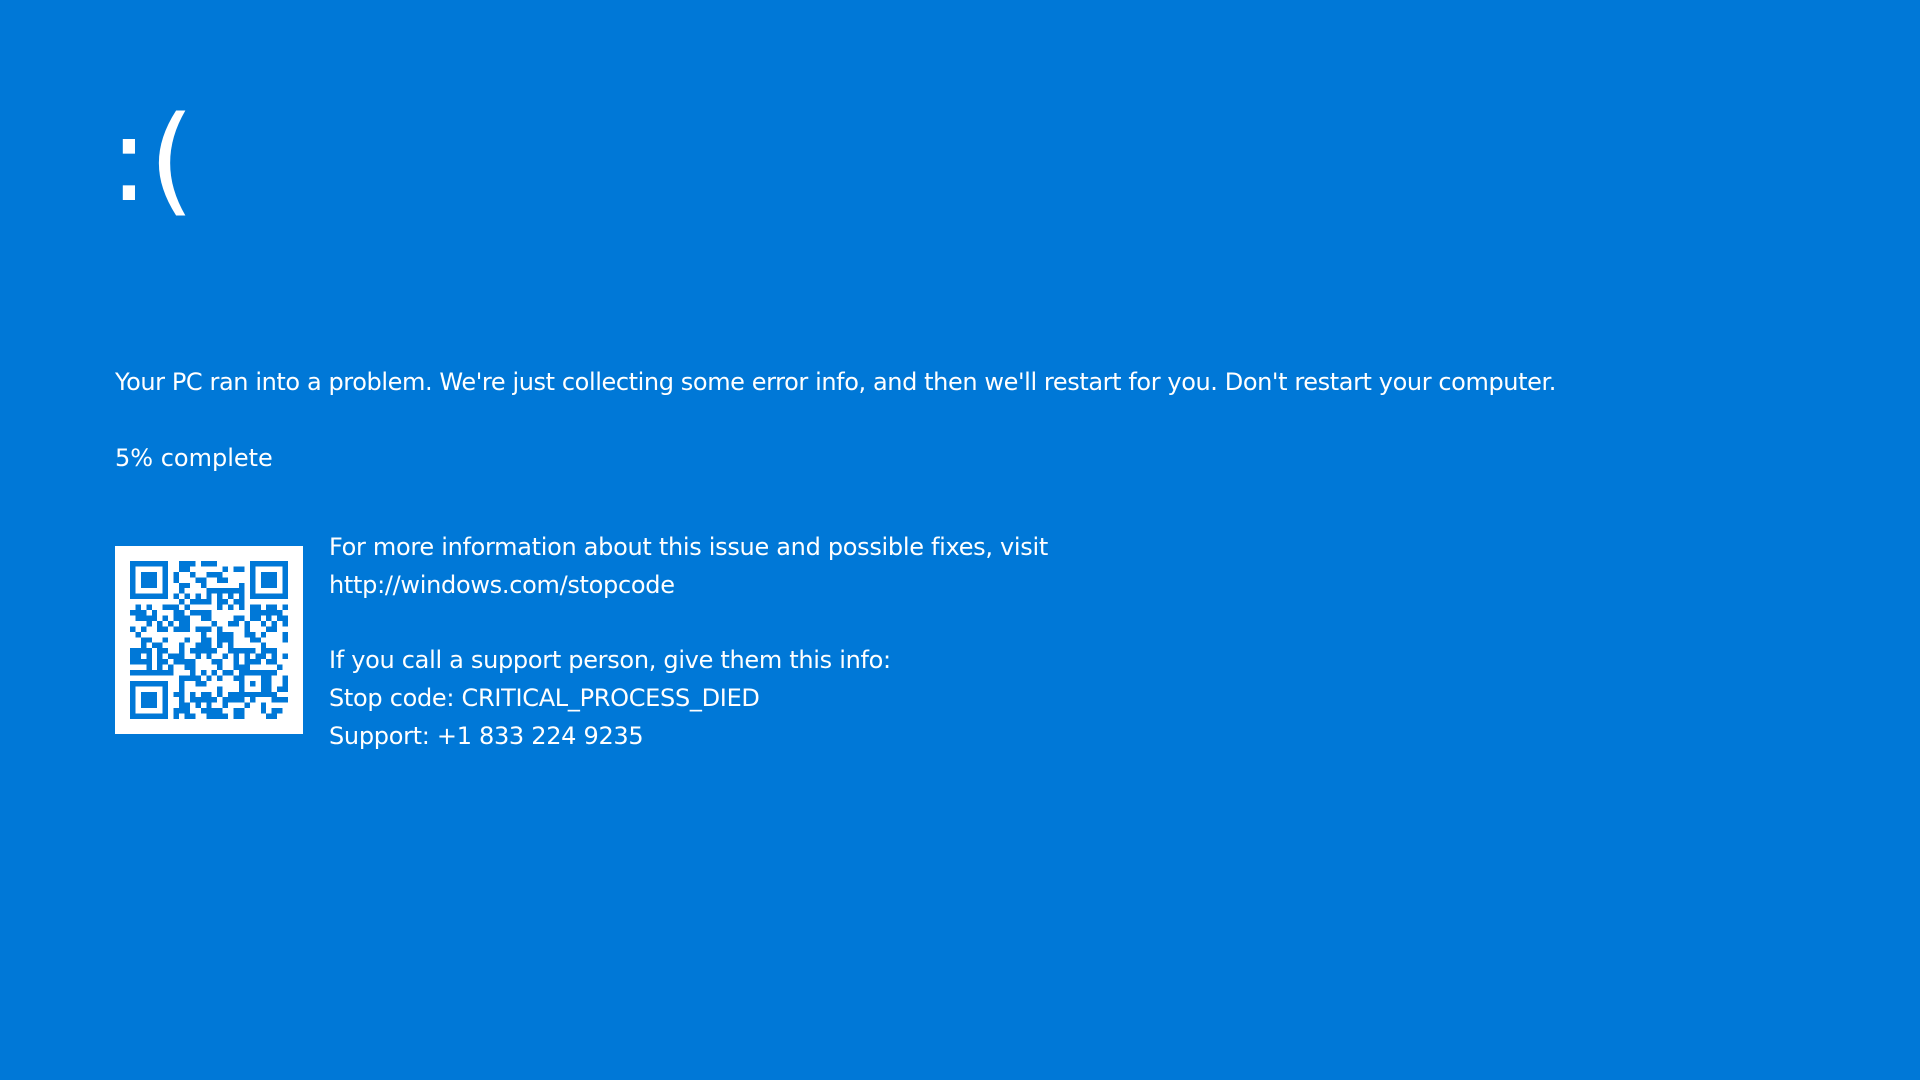  Describe the element at coordinates (209, 640) in the screenshot. I see `qr-code-icon` at that location.